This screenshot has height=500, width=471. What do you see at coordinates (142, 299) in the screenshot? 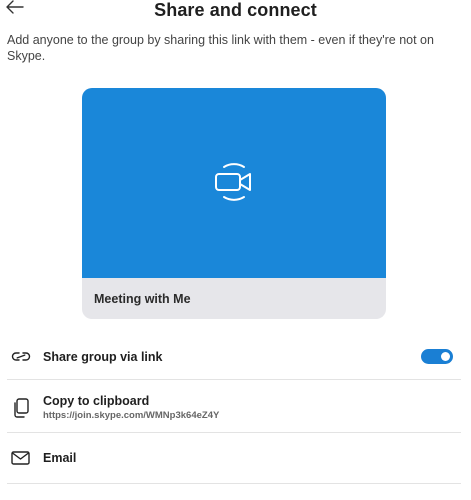
I see `meeting-name: Meeting with Me` at bounding box center [142, 299].